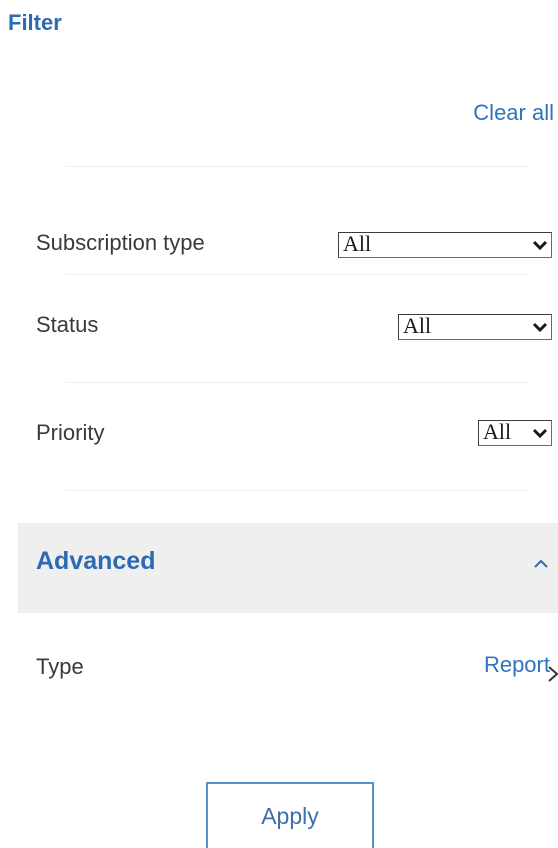 This screenshot has height=848, width=558. What do you see at coordinates (70, 432) in the screenshot?
I see `priority-label: Priority` at bounding box center [70, 432].